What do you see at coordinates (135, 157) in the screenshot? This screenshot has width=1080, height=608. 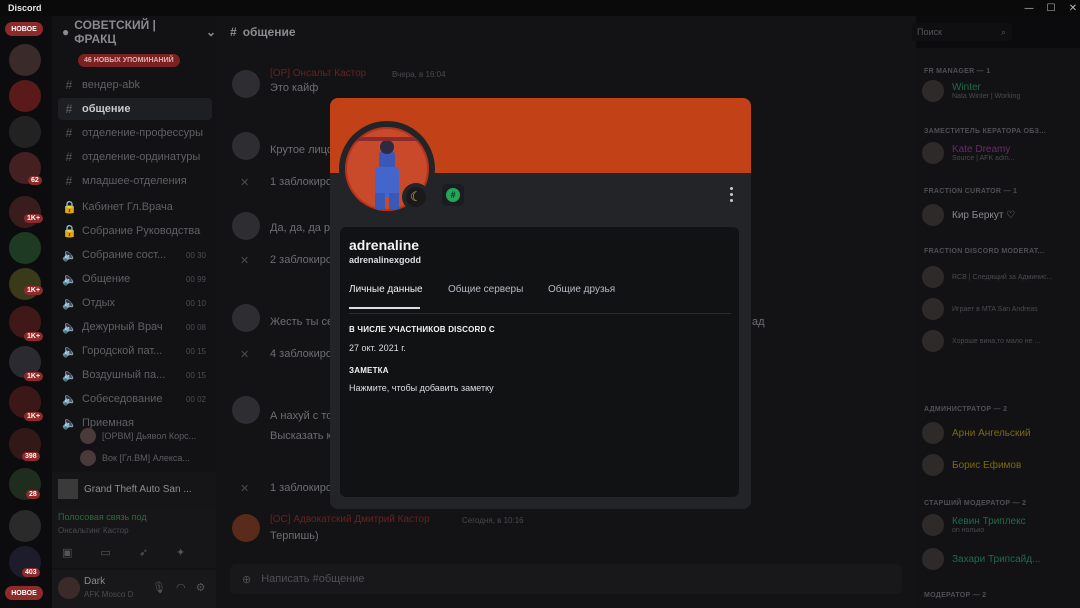 I see `channel-item: # отделение-ординатуры` at bounding box center [135, 157].